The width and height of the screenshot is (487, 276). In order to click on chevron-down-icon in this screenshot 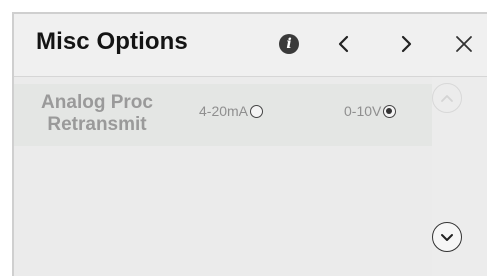, I will do `click(447, 237)`.